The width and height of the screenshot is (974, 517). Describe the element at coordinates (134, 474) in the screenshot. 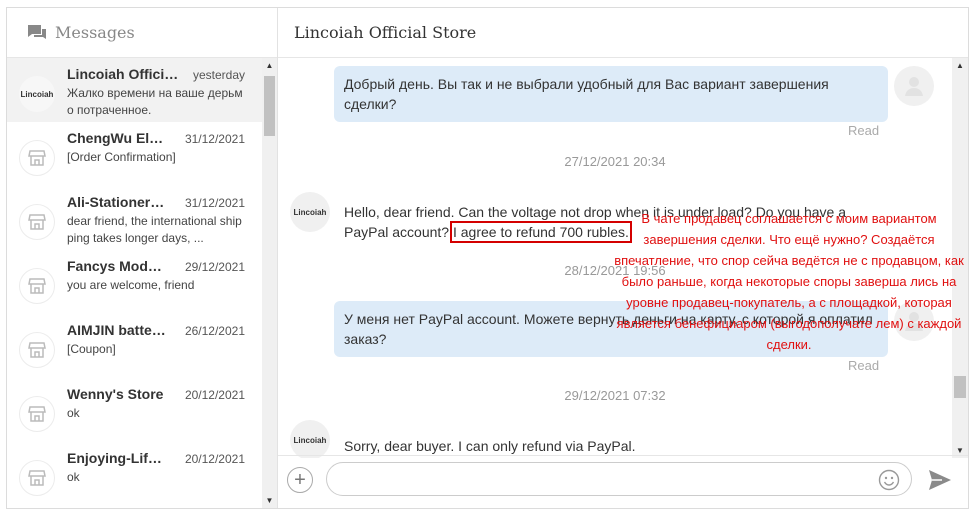

I see `conversation-item: Enjoying-Lif… 20/12/2021 ok` at that location.